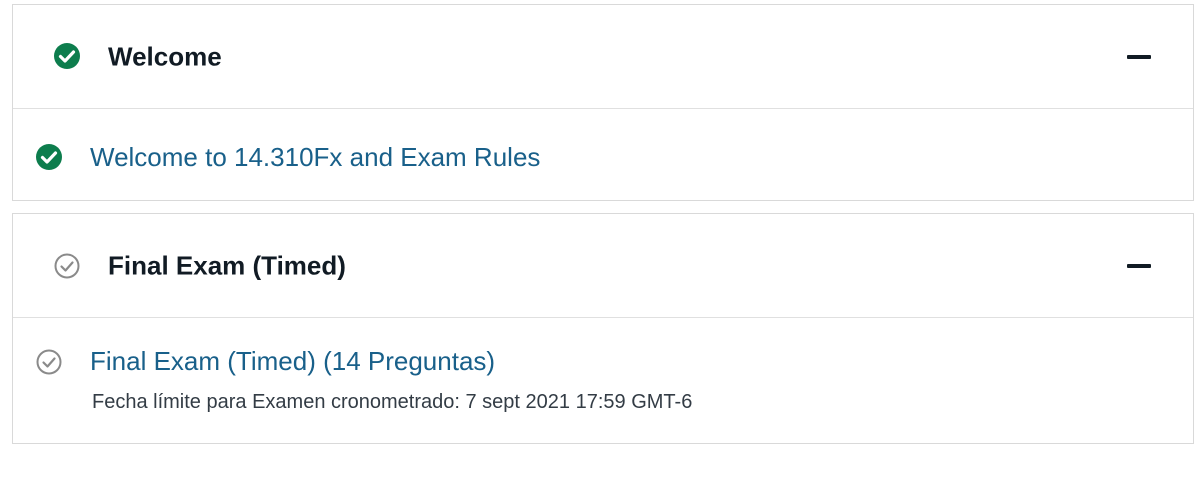  What do you see at coordinates (227, 265) in the screenshot?
I see `section-title: Final Exam (Timed)` at bounding box center [227, 265].